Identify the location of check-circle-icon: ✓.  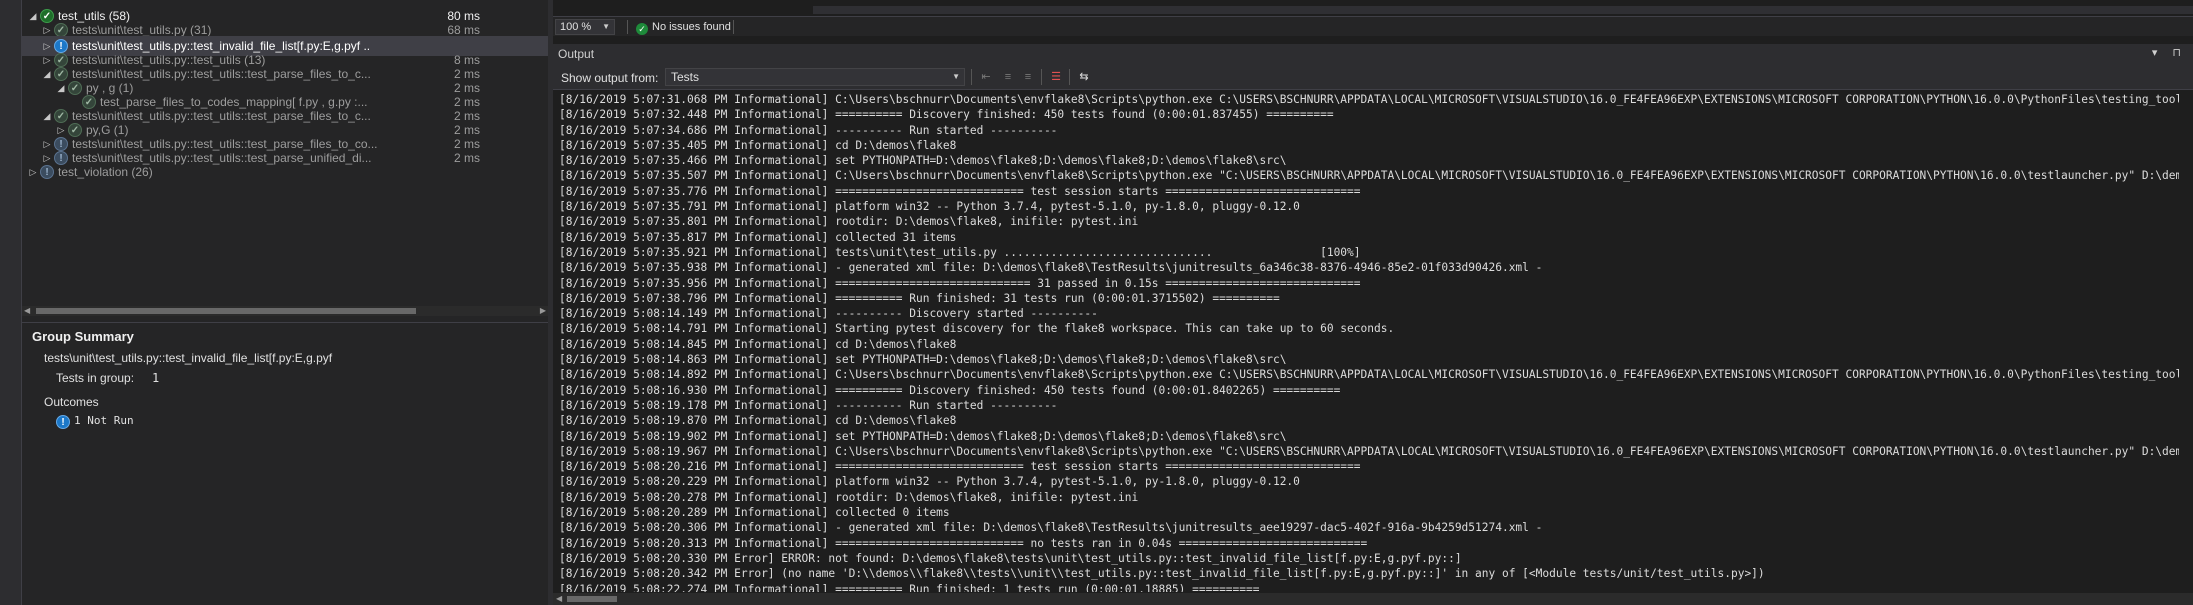
(642, 29).